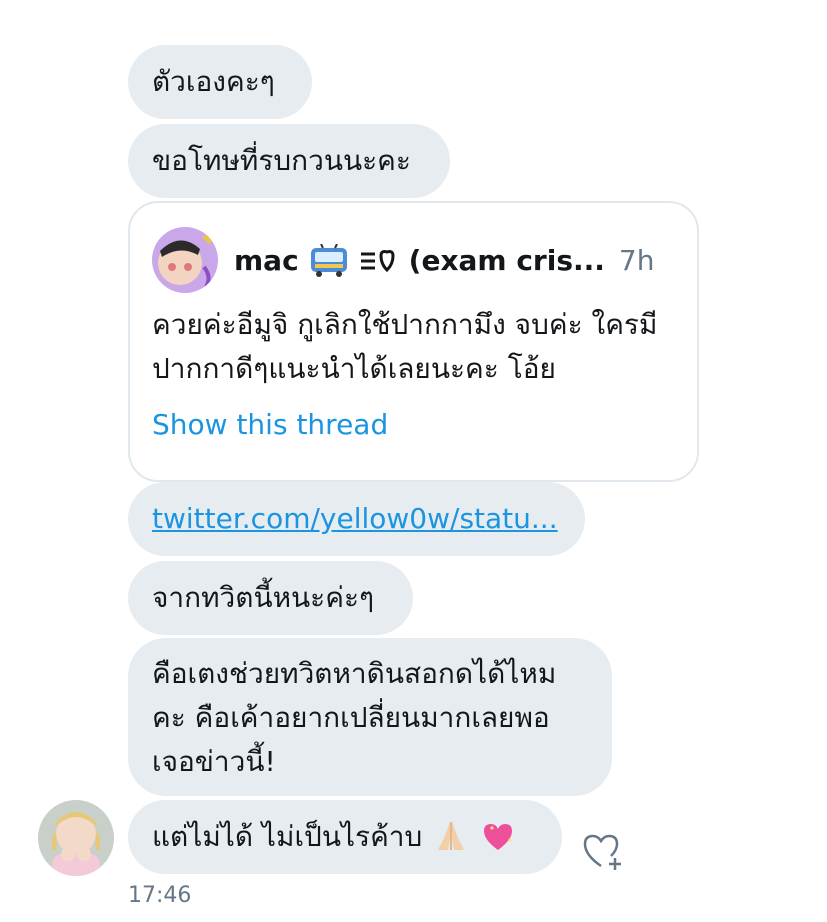 This screenshot has height=922, width=827. I want to click on message-bubble: ขอโทษที่รบกวนนะคะ, so click(289, 161).